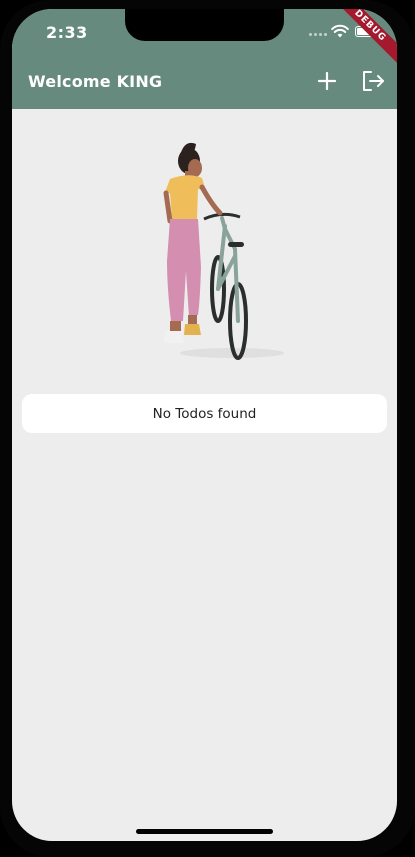  What do you see at coordinates (318, 34) in the screenshot?
I see `cellular-signal-icon` at bounding box center [318, 34].